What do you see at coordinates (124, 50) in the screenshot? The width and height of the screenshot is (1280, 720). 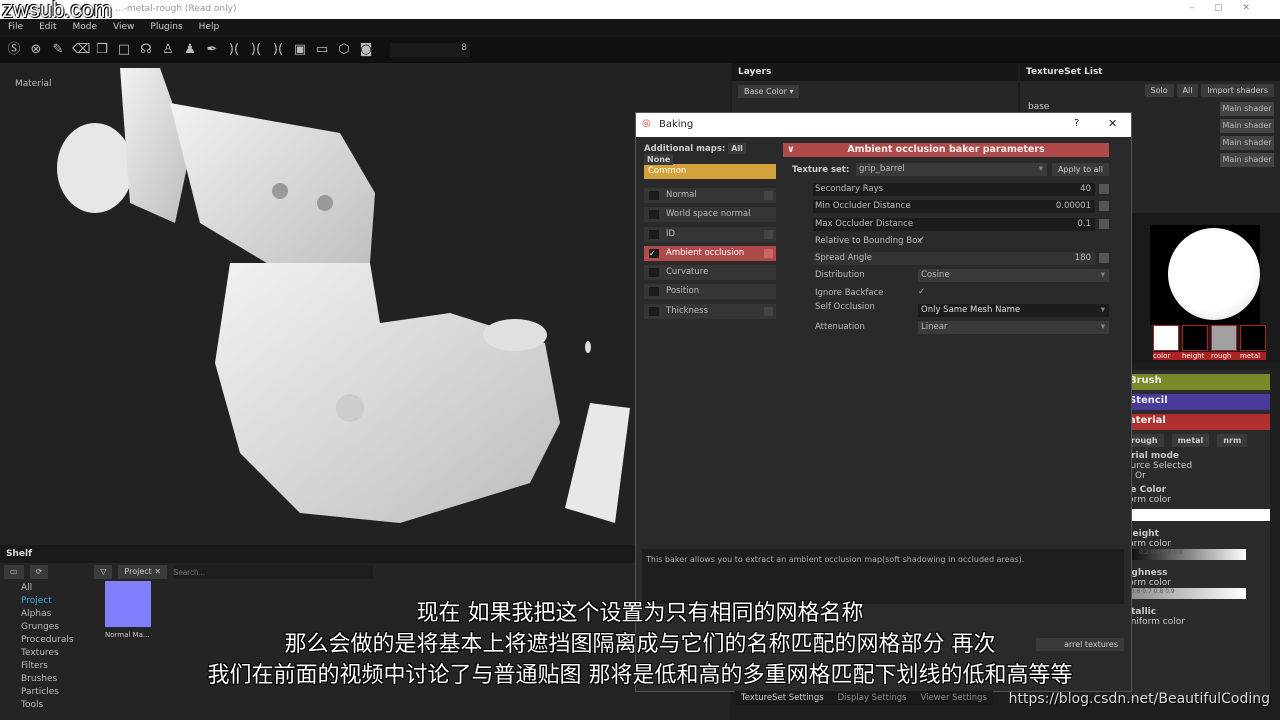 I see `polygon-fill-icon: □` at bounding box center [124, 50].